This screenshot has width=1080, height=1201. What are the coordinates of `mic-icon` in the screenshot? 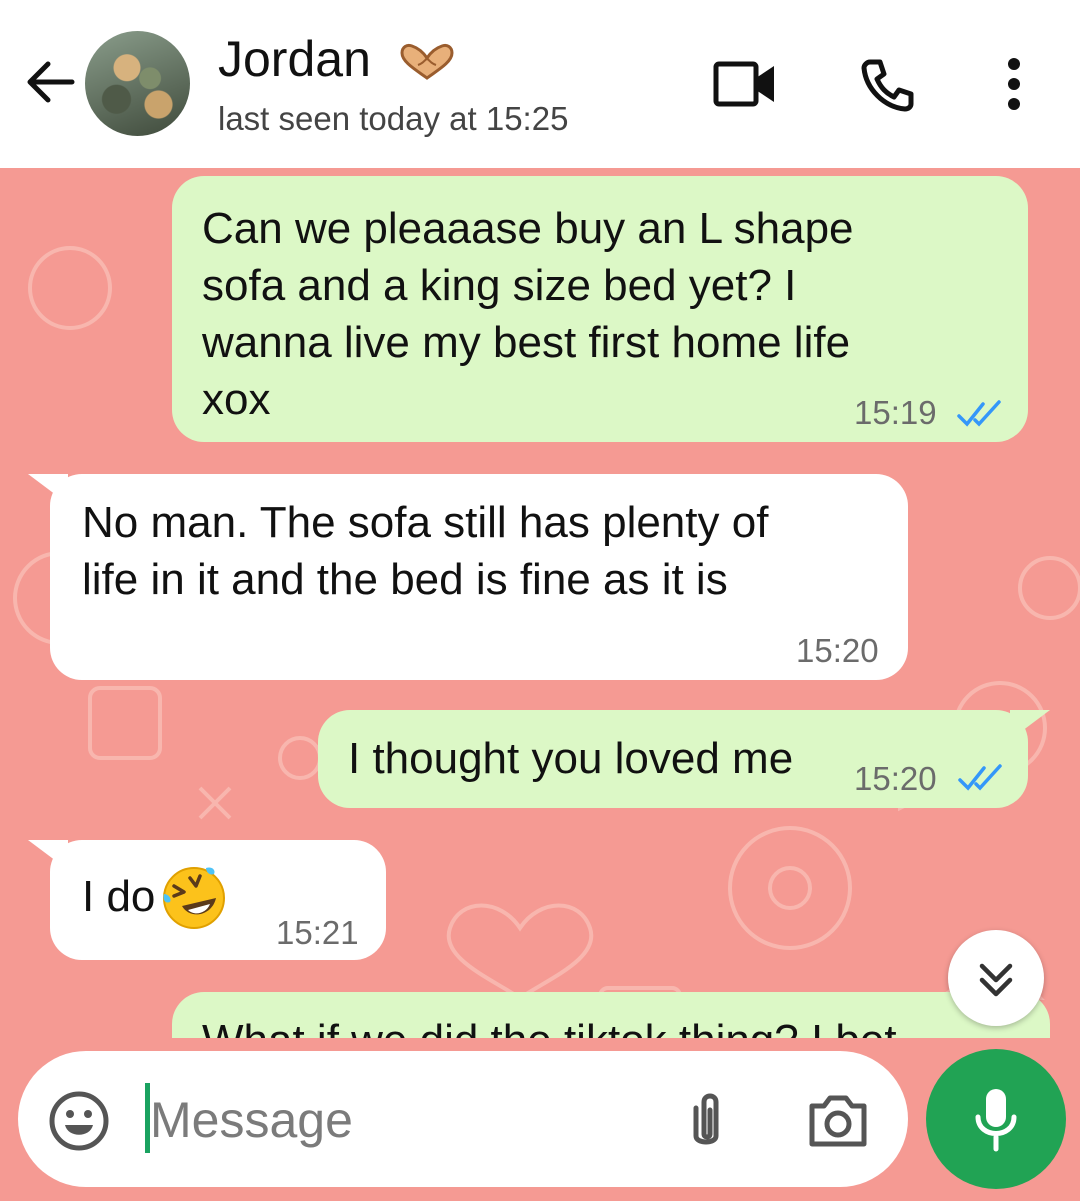 It's located at (996, 1120).